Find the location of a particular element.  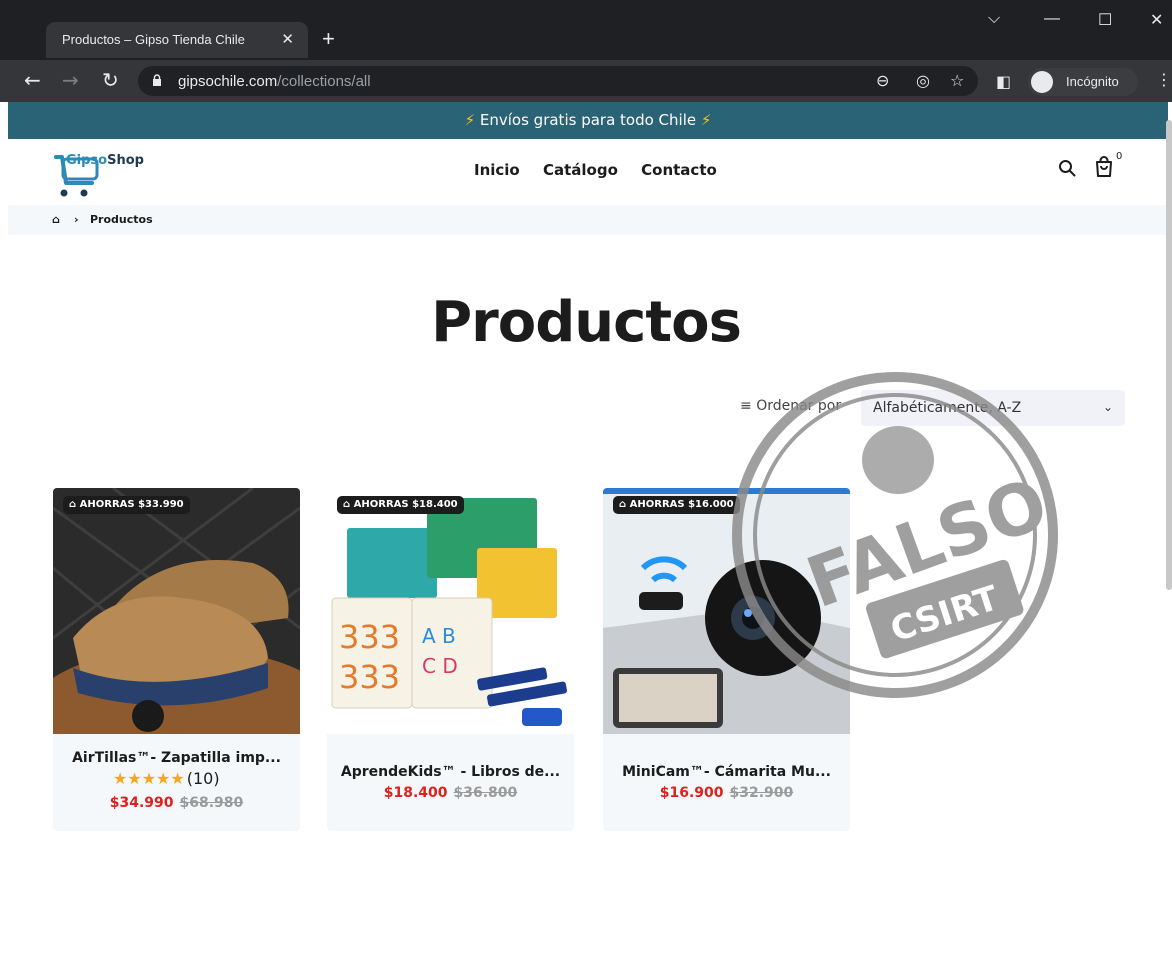

cart-icon is located at coordinates (1104, 167).